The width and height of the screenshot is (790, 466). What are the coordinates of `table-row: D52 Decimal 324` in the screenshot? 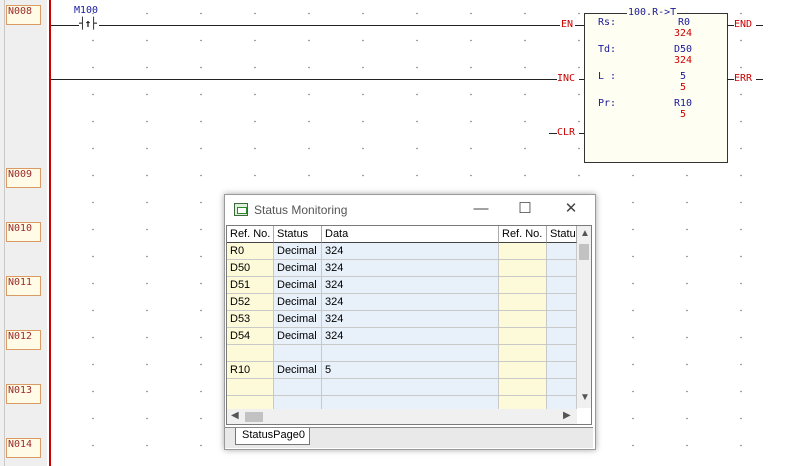 It's located at (402, 302).